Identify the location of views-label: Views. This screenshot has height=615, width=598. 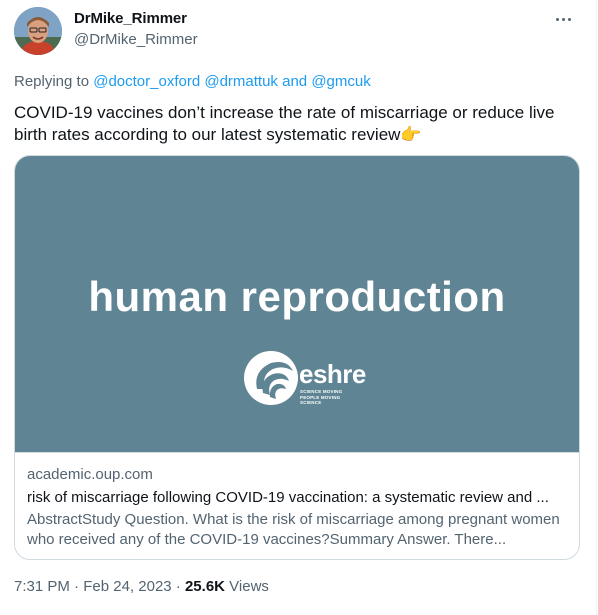
(247, 586).